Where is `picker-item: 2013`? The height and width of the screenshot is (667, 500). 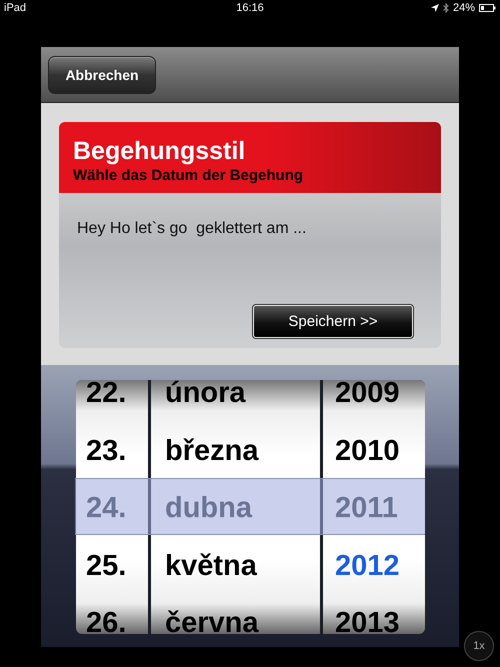 picker-item: 2013 is located at coordinates (374, 614).